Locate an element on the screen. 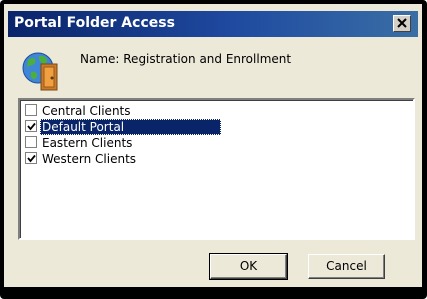 Image resolution: width=427 pixels, height=299 pixels. list-item-label: Central Clients is located at coordinates (86, 111).